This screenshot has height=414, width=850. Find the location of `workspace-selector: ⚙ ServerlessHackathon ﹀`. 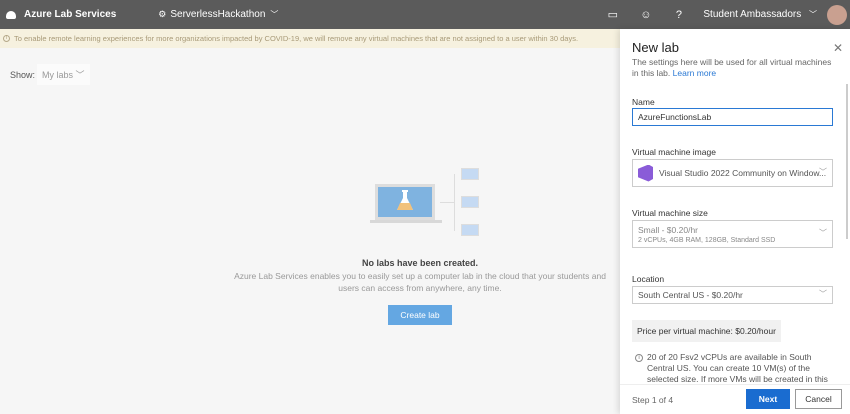

workspace-selector: ⚙ ServerlessHackathon ﹀ is located at coordinates (218, 14).